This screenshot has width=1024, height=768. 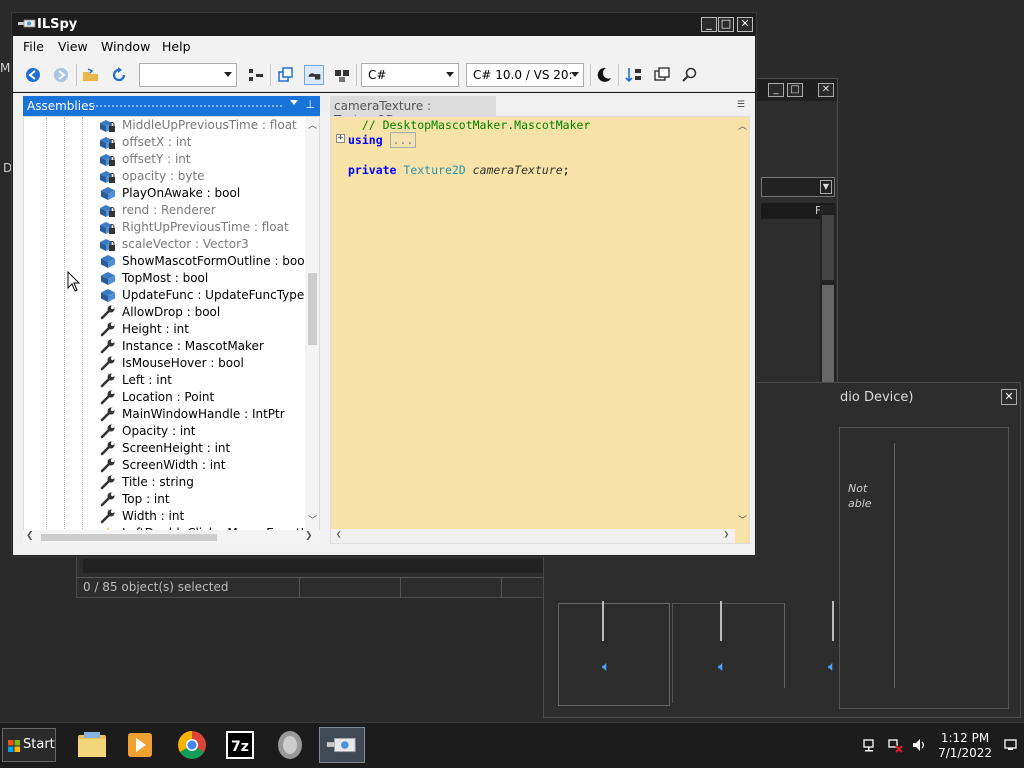 What do you see at coordinates (690, 75) in the screenshot?
I see `search-icon` at bounding box center [690, 75].